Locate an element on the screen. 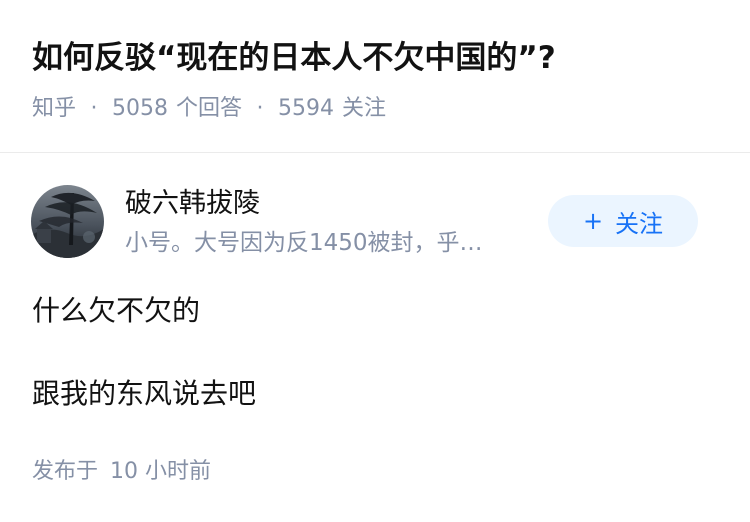 This screenshot has width=750, height=522. question-meta: 知乎 · 5058 个回答 · 5594 关注 is located at coordinates (209, 109).